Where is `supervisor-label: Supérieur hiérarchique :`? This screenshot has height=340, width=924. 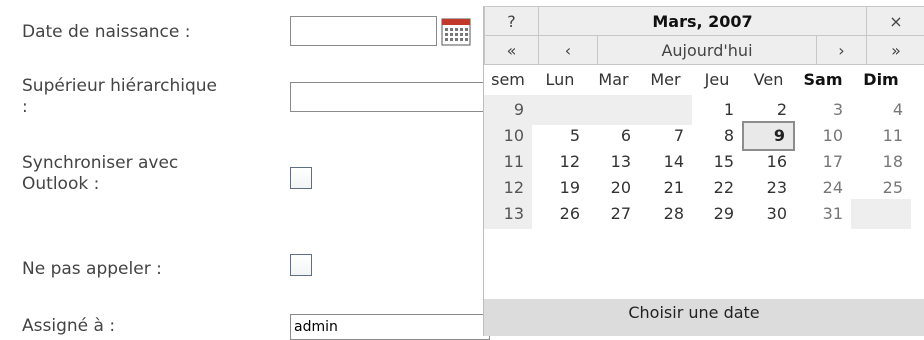
supervisor-label: Supérieur hiérarchique : is located at coordinates (119, 97).